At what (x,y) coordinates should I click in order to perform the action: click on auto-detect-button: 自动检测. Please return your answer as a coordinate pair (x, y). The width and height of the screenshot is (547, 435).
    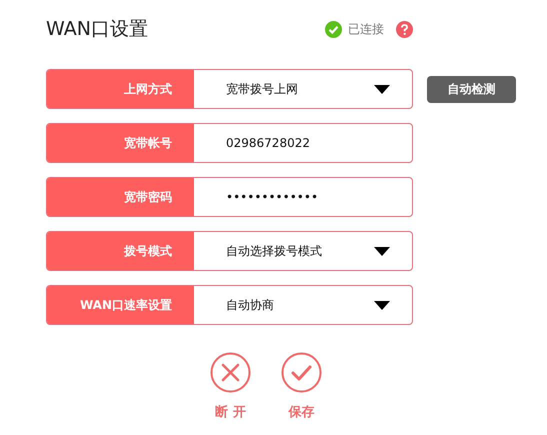
    Looking at the image, I should click on (471, 89).